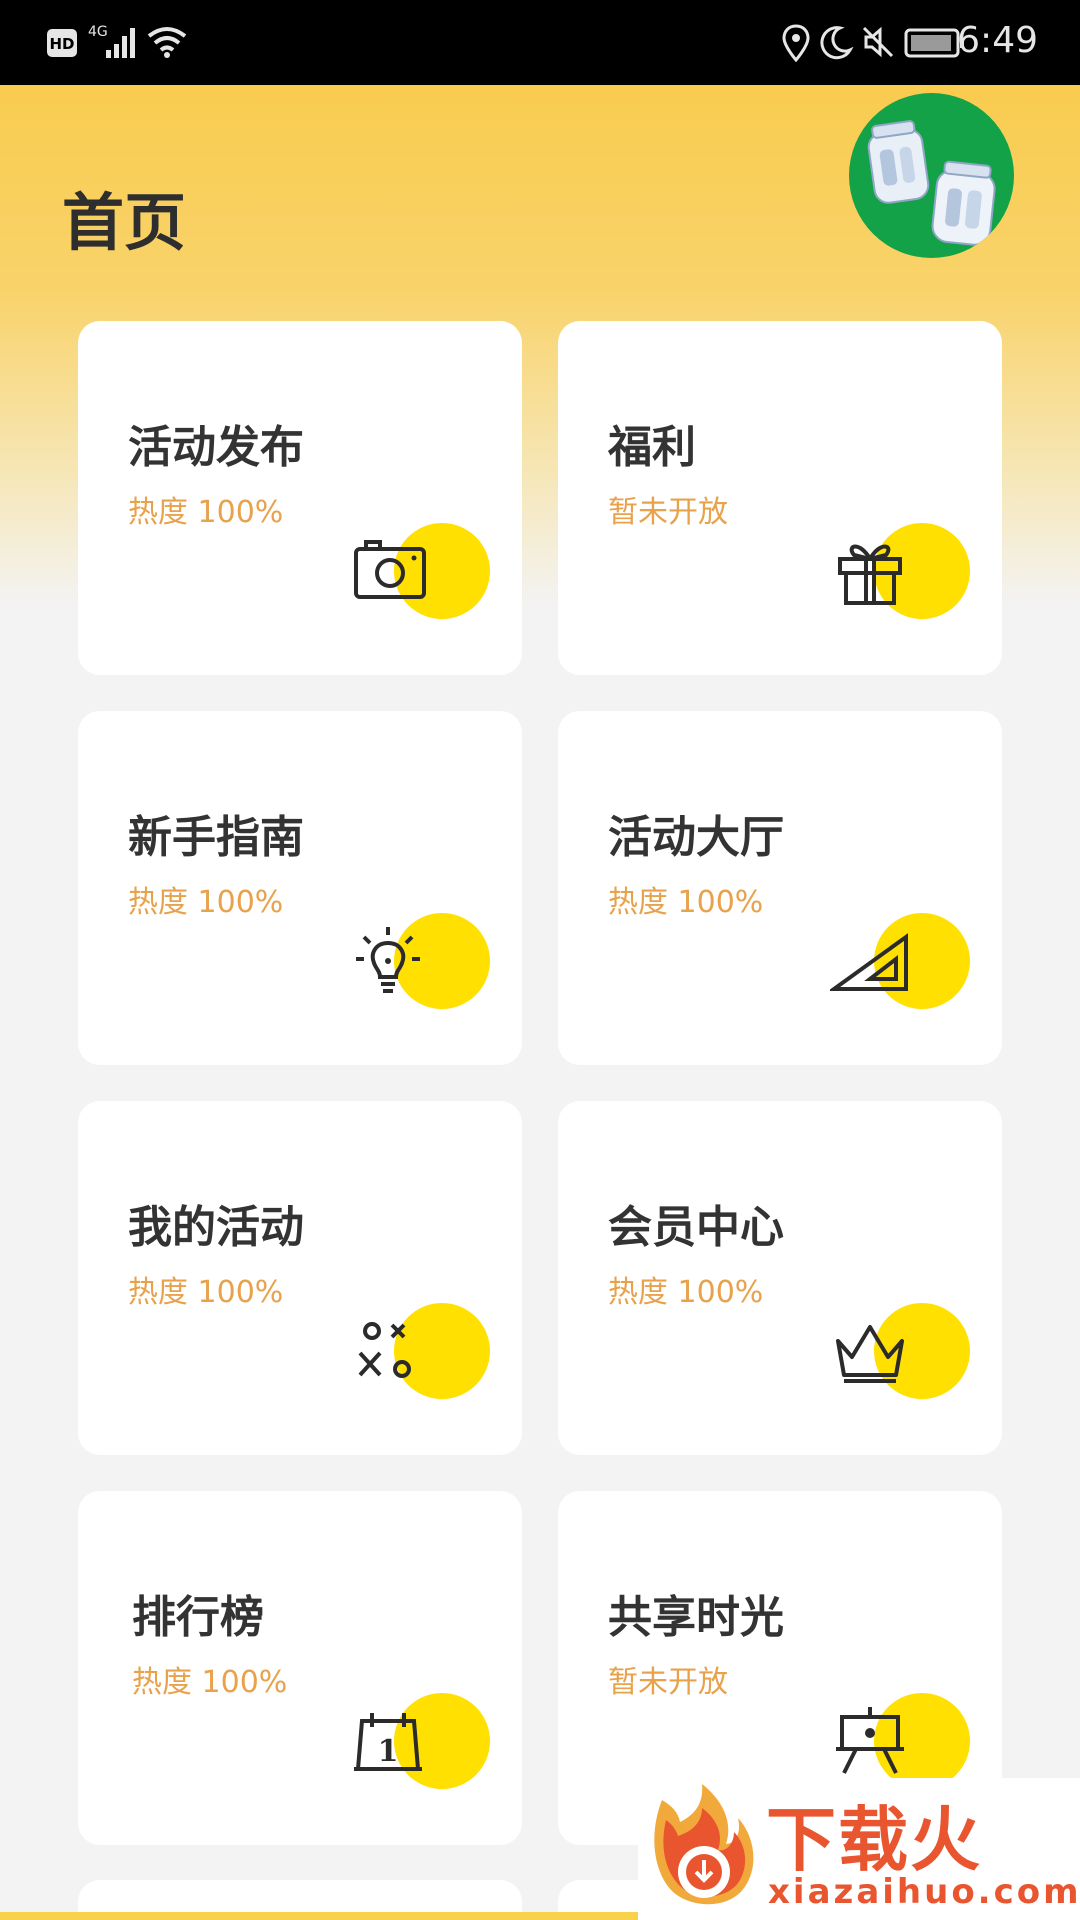 The width and height of the screenshot is (1080, 1920). What do you see at coordinates (216, 837) in the screenshot?
I see `card-title: 新手指南` at bounding box center [216, 837].